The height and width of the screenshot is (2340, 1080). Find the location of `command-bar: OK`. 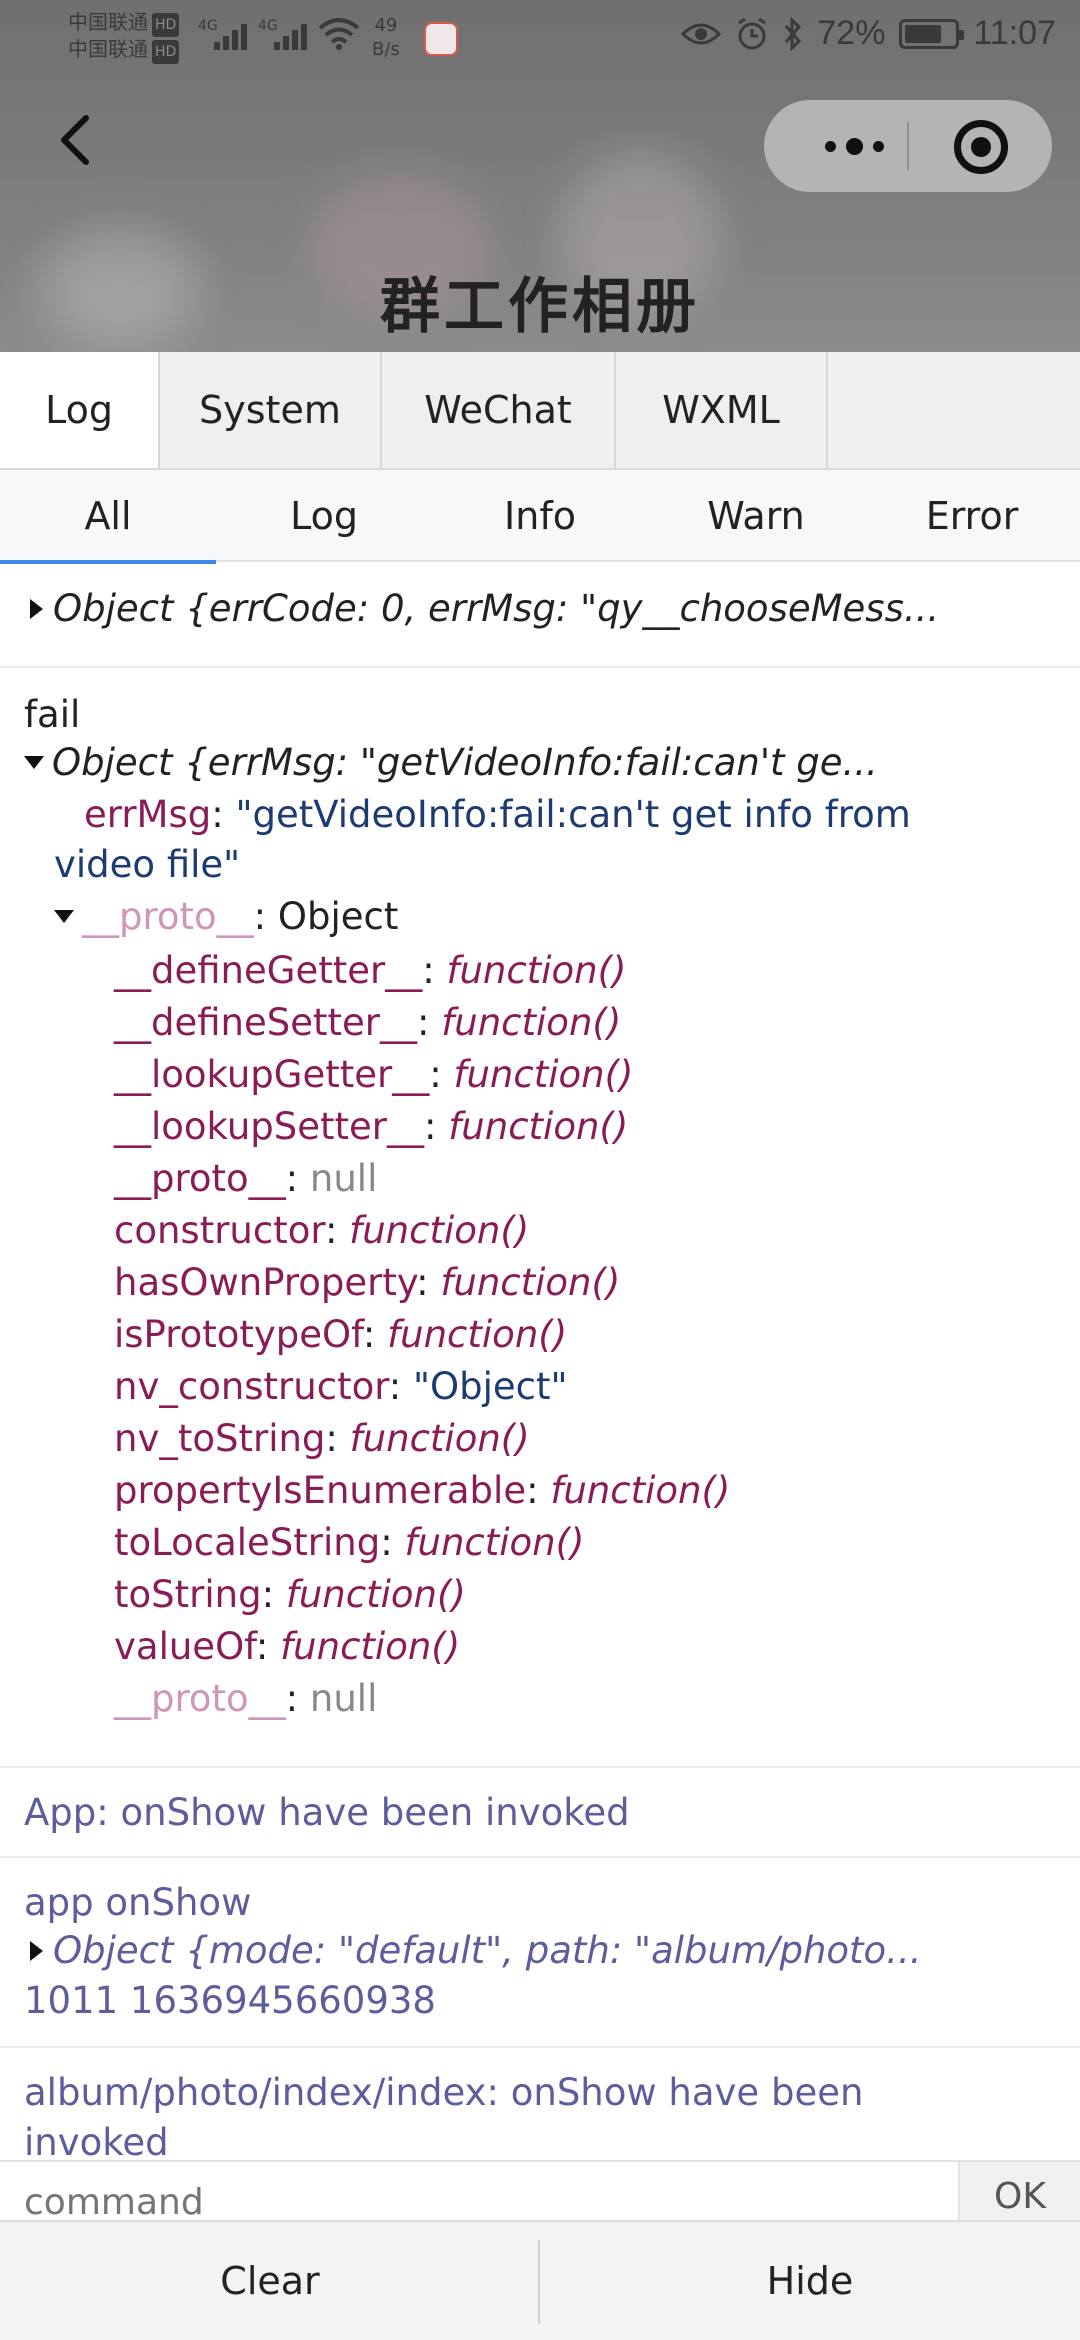

command-bar: OK is located at coordinates (540, 2190).